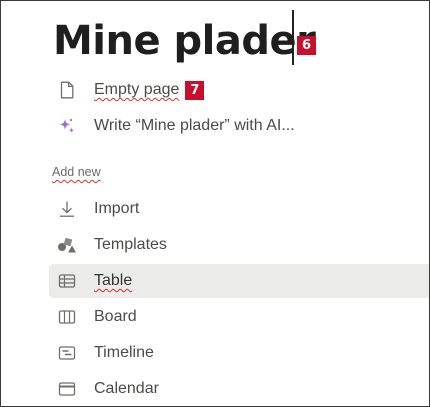 This screenshot has width=430, height=407. I want to click on import-label: Import, so click(117, 208).